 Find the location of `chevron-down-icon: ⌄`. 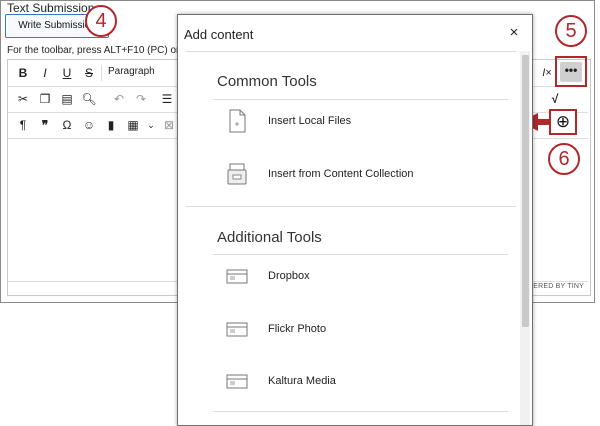

chevron-down-icon: ⌄ is located at coordinates (151, 125).